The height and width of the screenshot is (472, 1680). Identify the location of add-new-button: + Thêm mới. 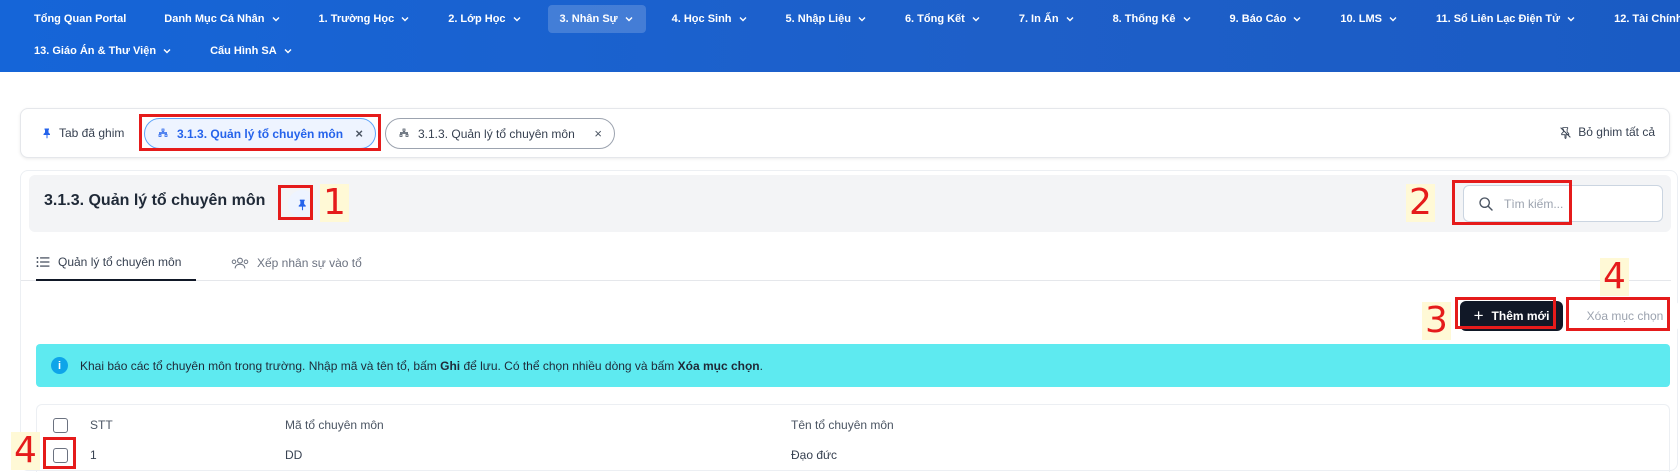
(1511, 316).